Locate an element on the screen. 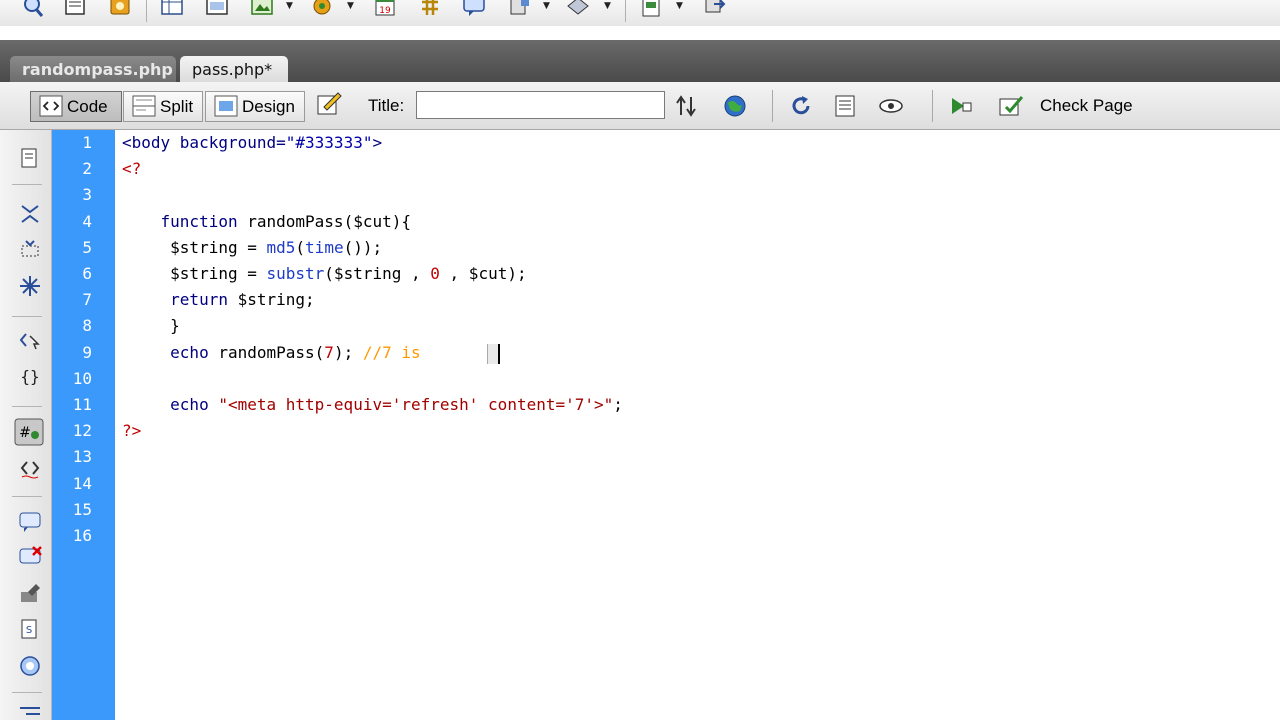  code-token: time is located at coordinates (324, 247).